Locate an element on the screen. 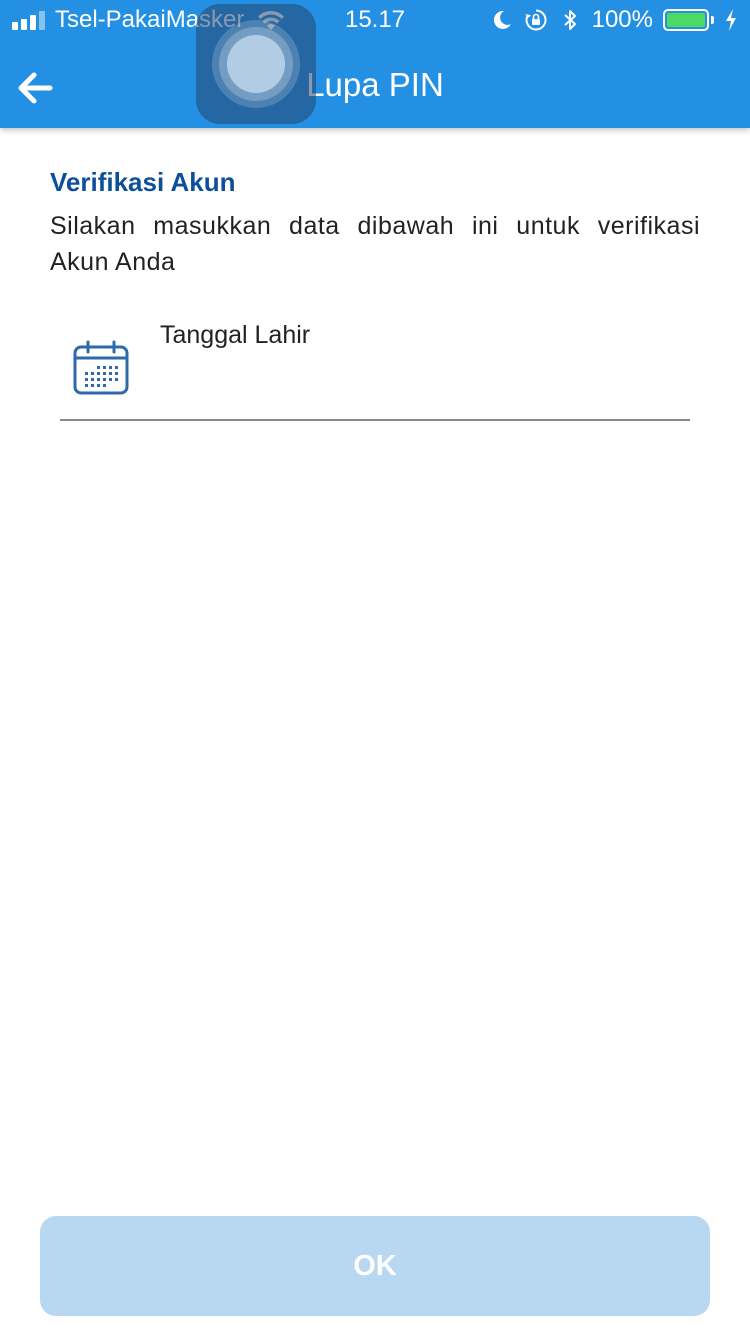 This screenshot has height=1334, width=750. status-bar: Tsel-PakaiMasker 15.17 100% is located at coordinates (375, 20).